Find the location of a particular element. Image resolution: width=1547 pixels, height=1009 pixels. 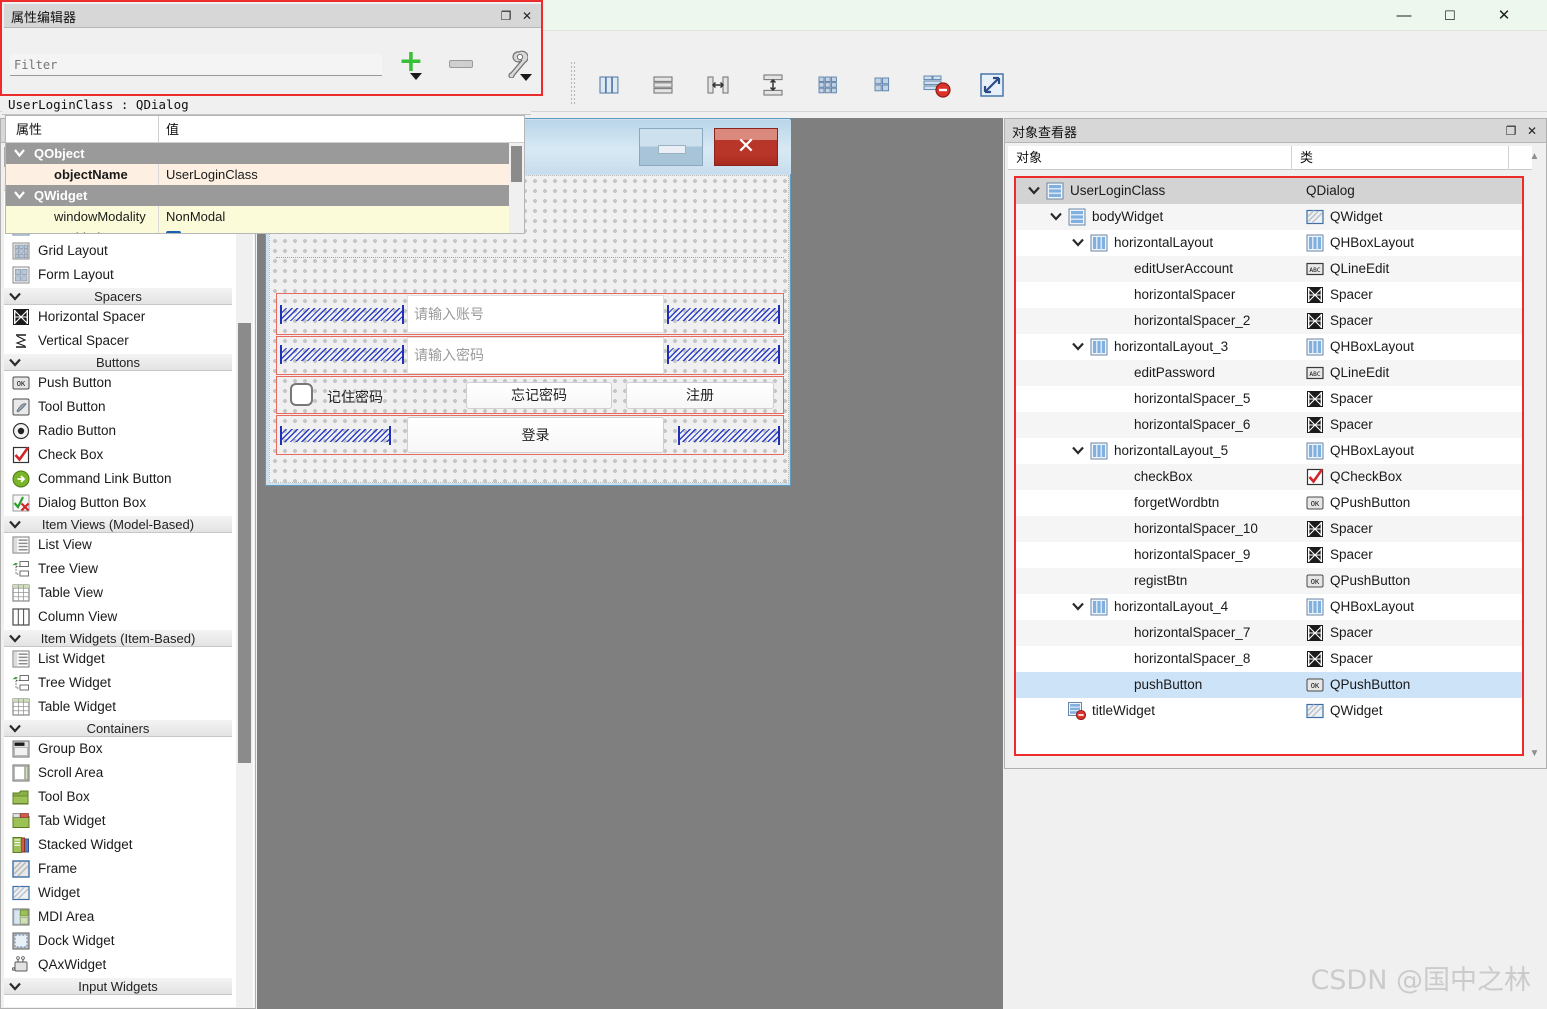

property-table-headers: 属性 值 is located at coordinates (265, 129).